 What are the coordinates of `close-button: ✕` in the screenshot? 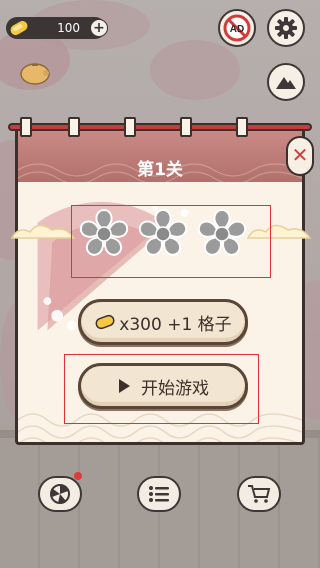 It's located at (300, 156).